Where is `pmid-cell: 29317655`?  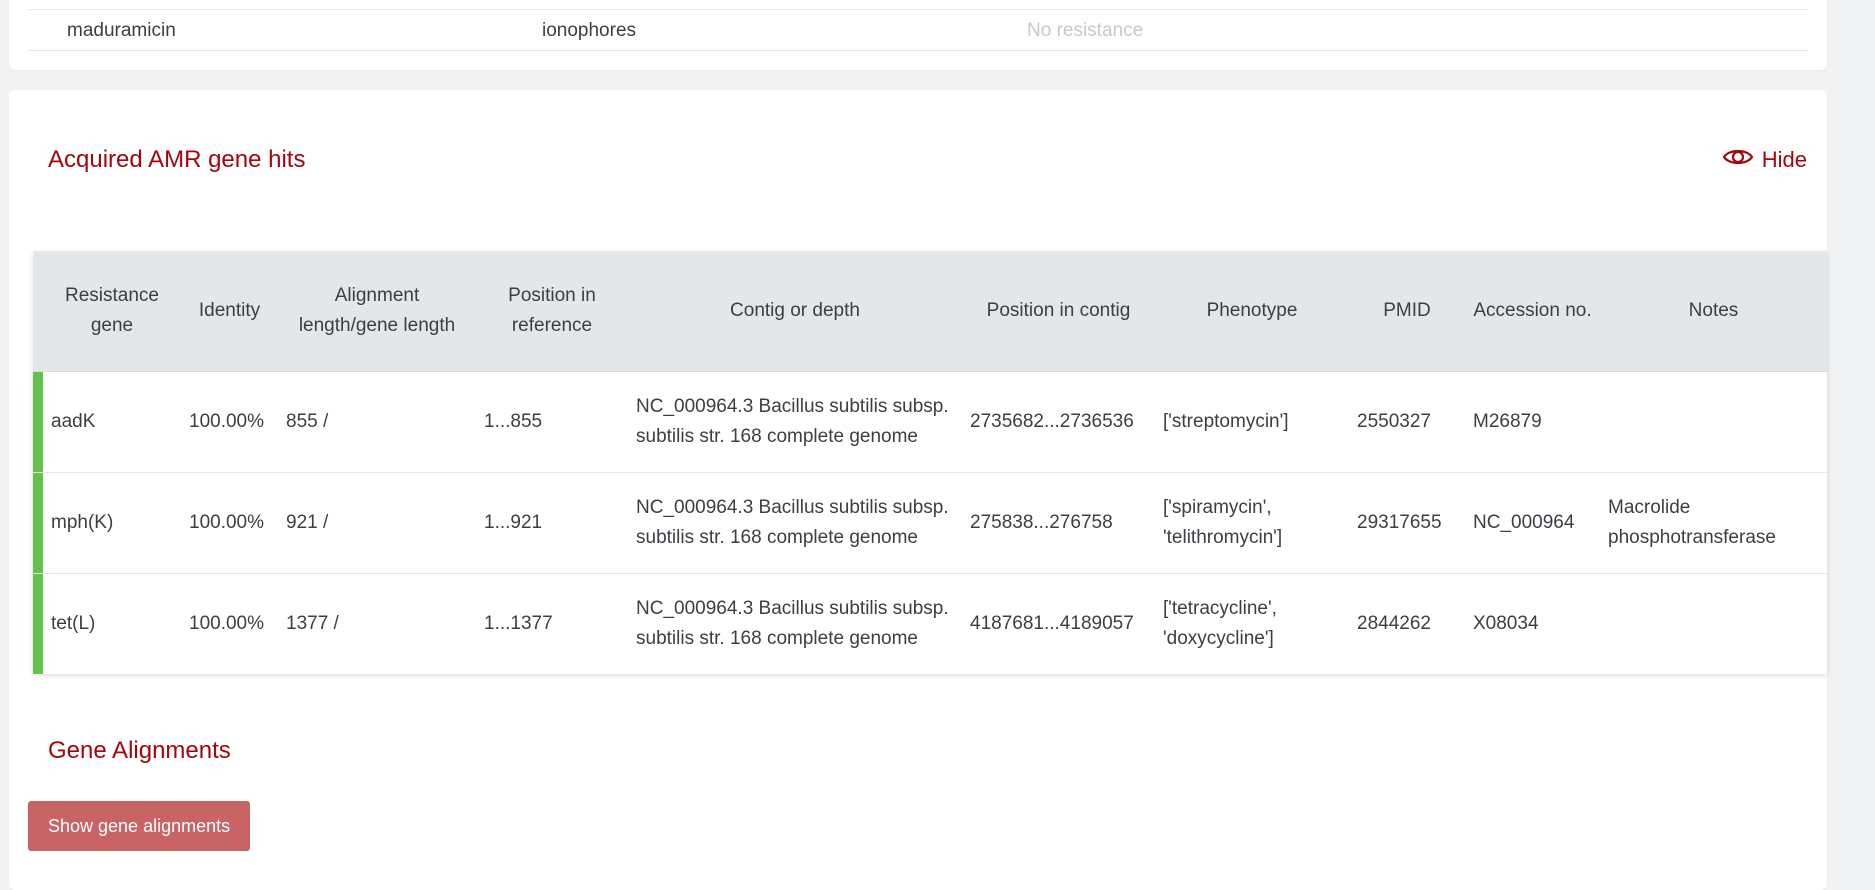 pmid-cell: 29317655 is located at coordinates (1407, 523).